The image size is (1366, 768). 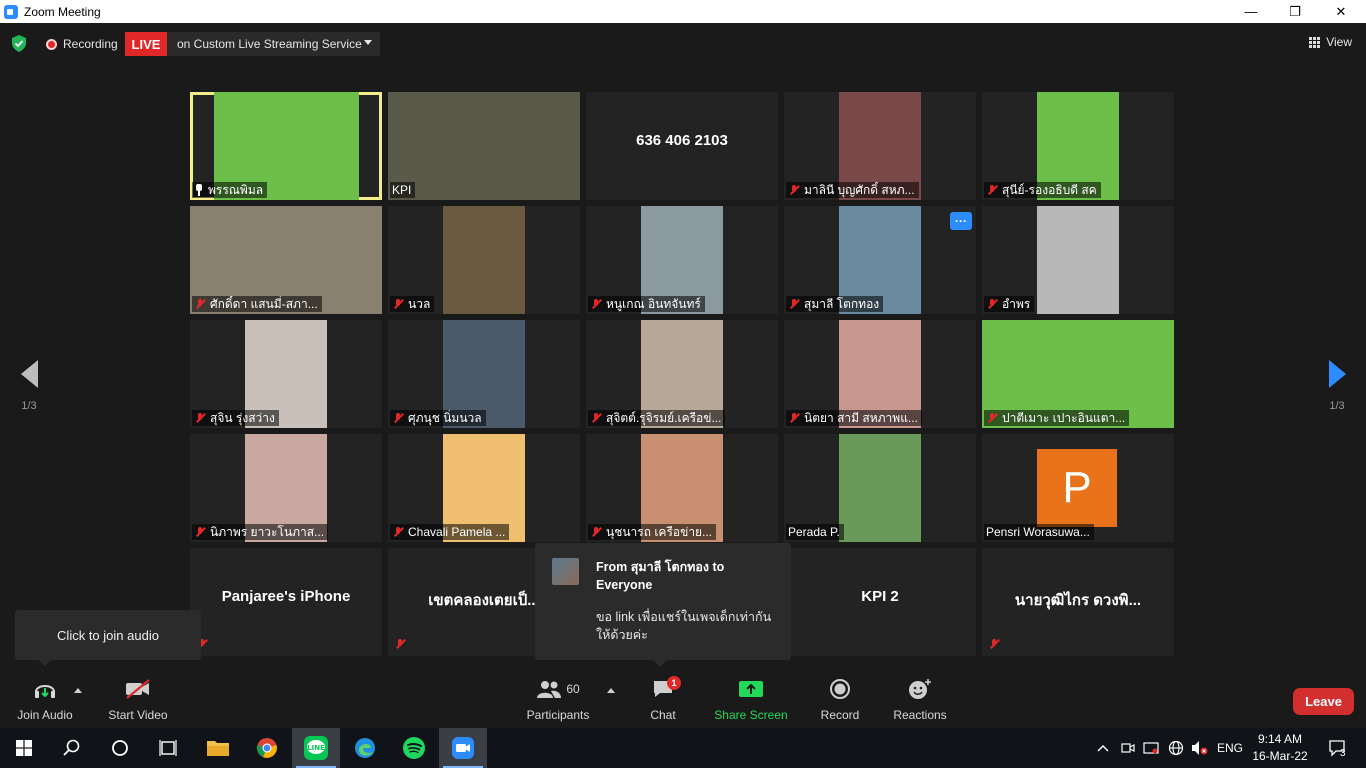 What do you see at coordinates (45, 715) in the screenshot?
I see `join-audio-label: Join Audio` at bounding box center [45, 715].